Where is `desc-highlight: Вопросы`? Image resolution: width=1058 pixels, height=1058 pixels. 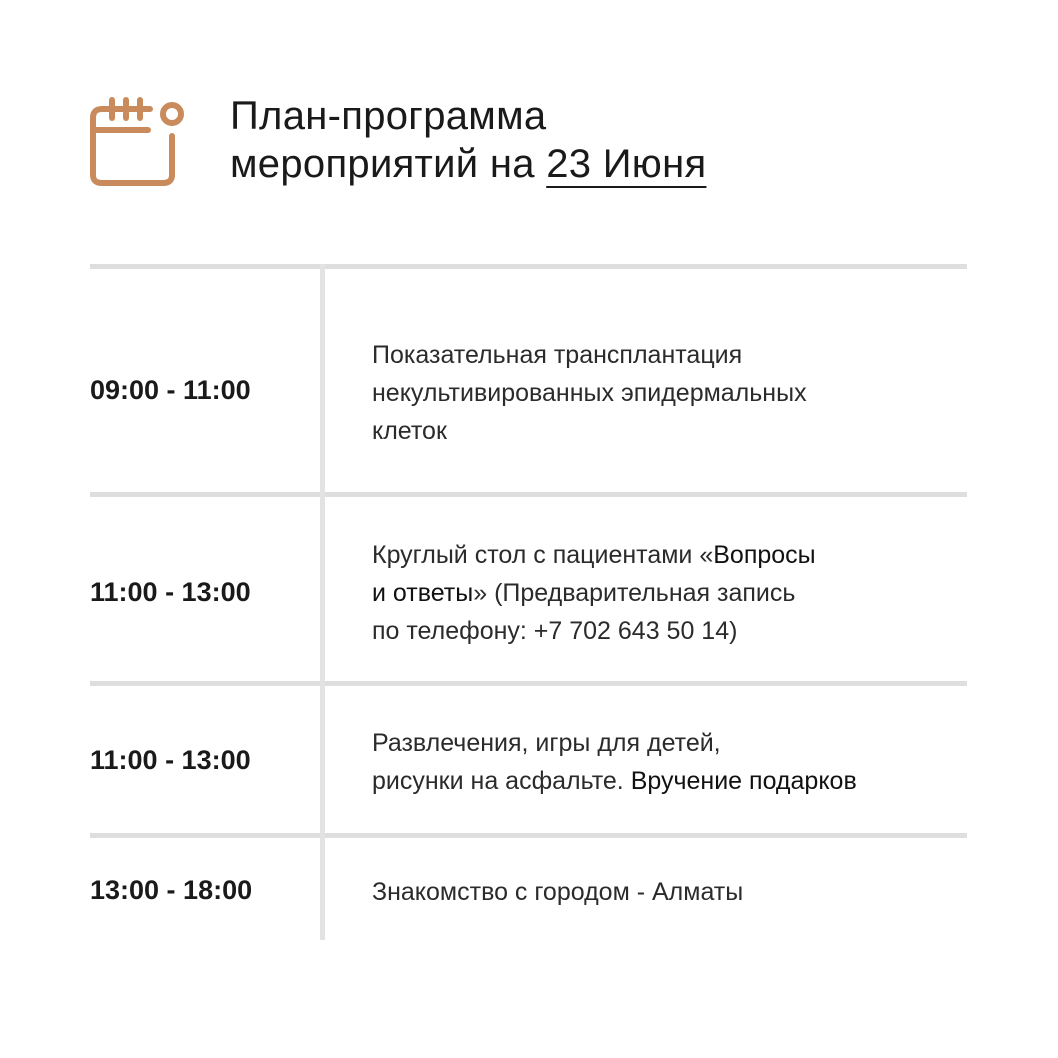
desc-highlight: Вопросы is located at coordinates (764, 555).